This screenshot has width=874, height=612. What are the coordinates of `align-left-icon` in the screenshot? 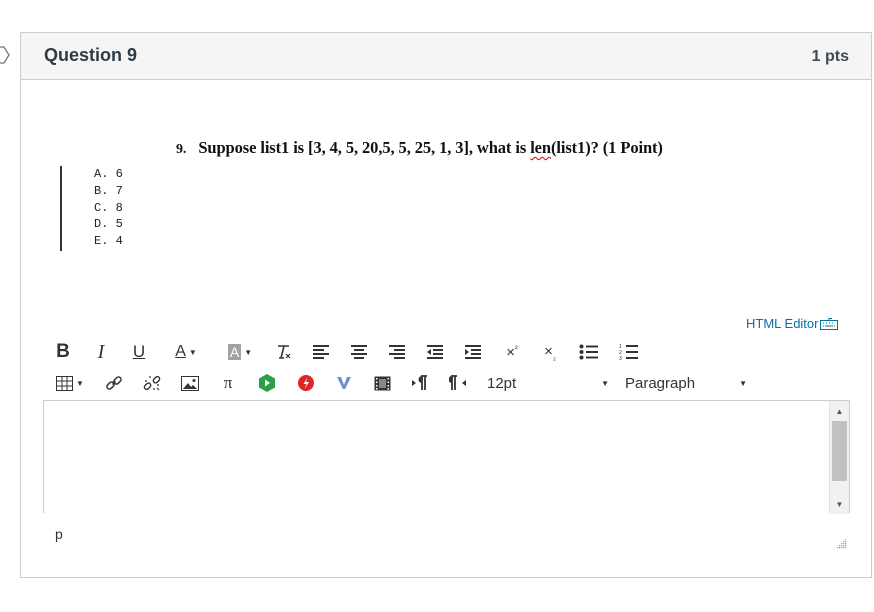 It's located at (321, 352).